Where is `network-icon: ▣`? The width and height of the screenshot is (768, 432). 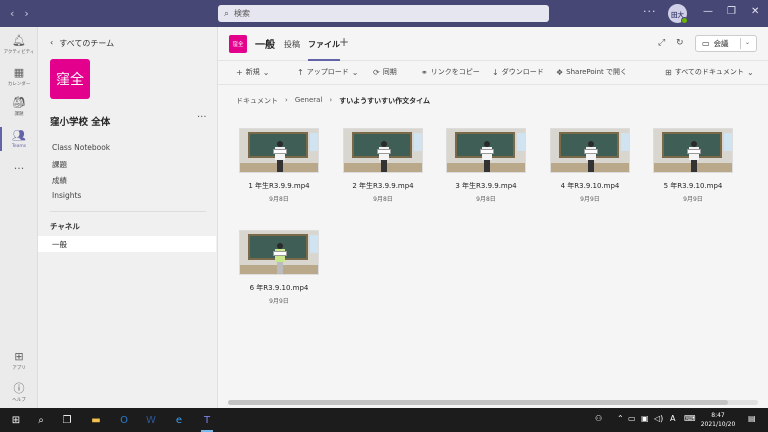 network-icon: ▣ is located at coordinates (645, 418).